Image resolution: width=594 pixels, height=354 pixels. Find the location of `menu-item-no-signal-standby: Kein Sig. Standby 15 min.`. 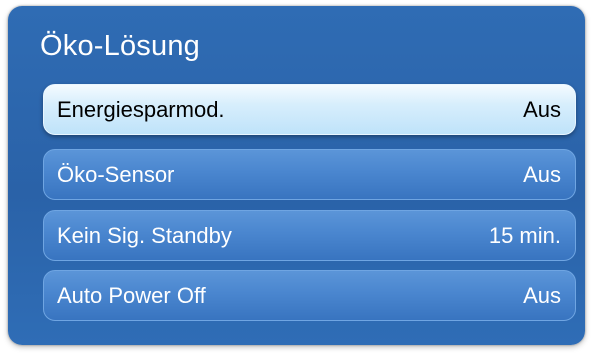

menu-item-no-signal-standby: Kein Sig. Standby 15 min. is located at coordinates (309, 235).